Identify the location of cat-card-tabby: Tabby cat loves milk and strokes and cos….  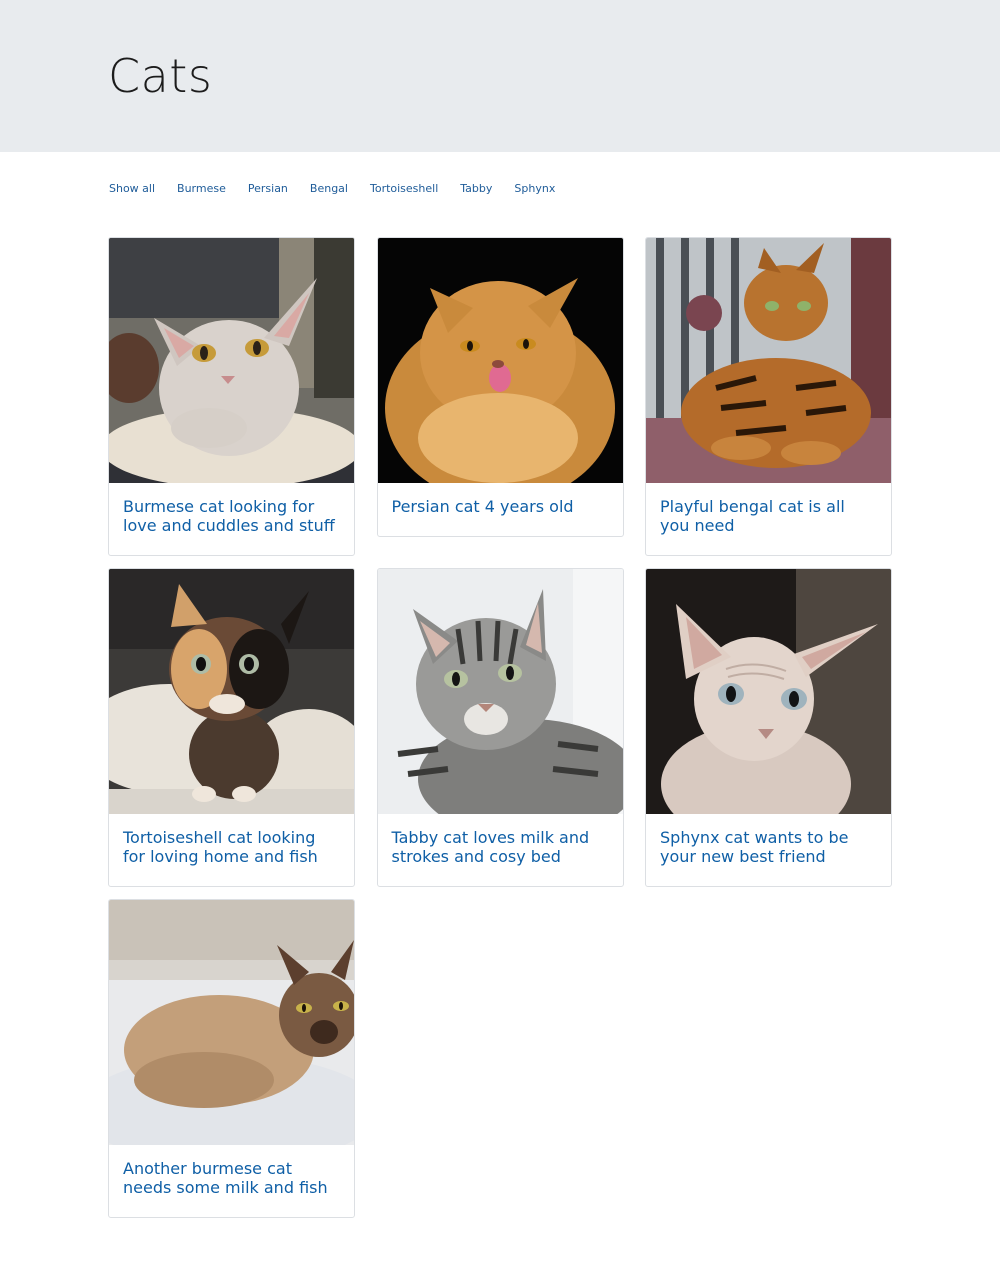
(500, 727).